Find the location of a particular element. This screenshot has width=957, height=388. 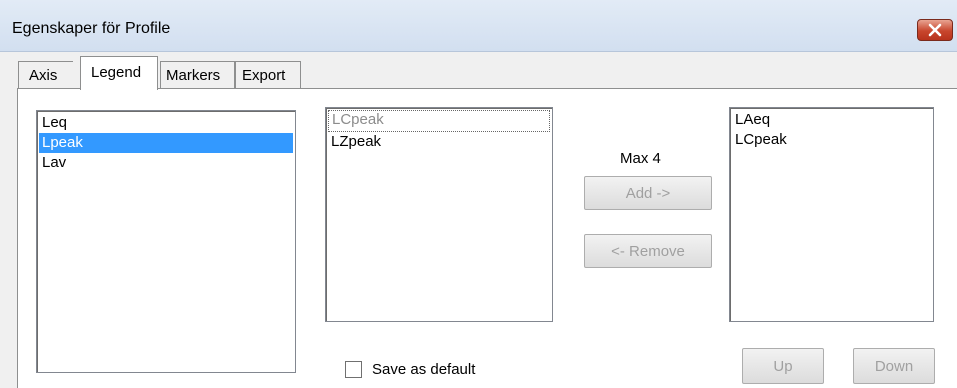

save-default-checkbox is located at coordinates (353, 369).